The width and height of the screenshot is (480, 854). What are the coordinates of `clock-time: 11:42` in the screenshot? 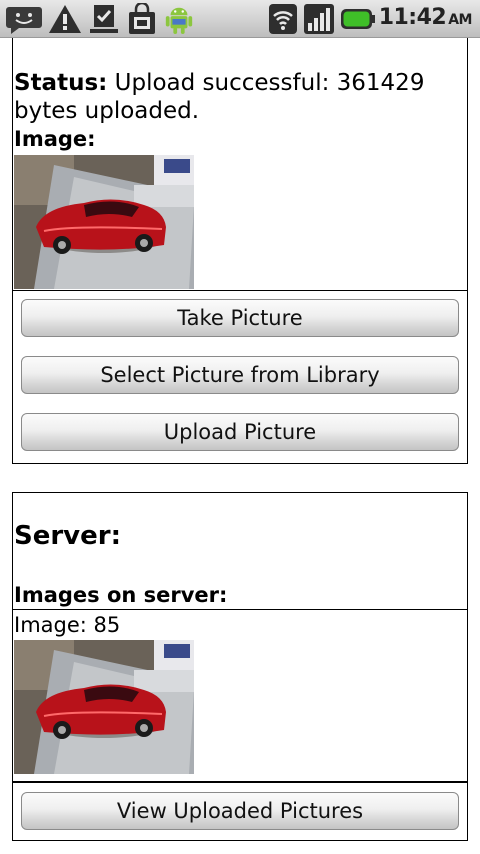 It's located at (412, 17).